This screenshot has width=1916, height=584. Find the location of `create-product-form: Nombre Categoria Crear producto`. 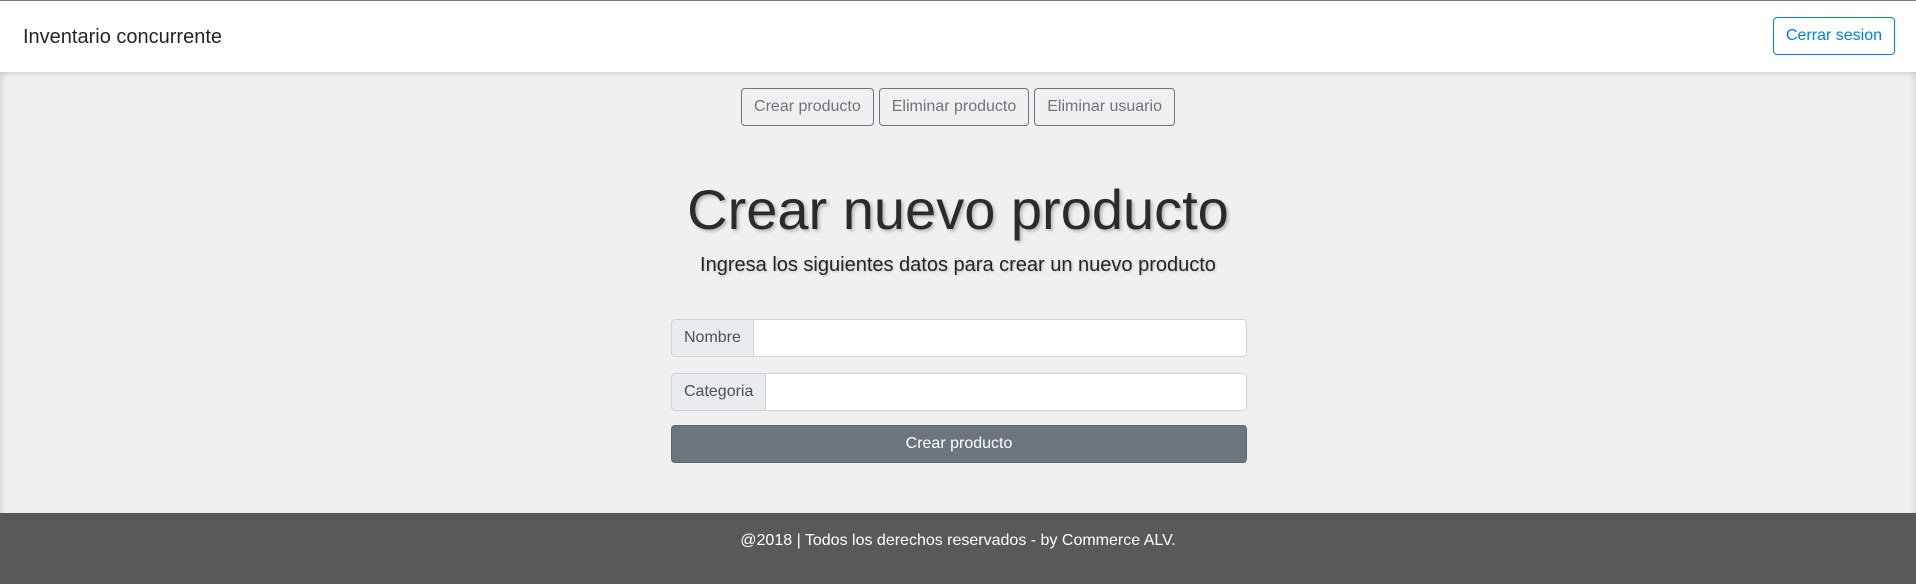

create-product-form: Nombre Categoria Crear producto is located at coordinates (959, 391).